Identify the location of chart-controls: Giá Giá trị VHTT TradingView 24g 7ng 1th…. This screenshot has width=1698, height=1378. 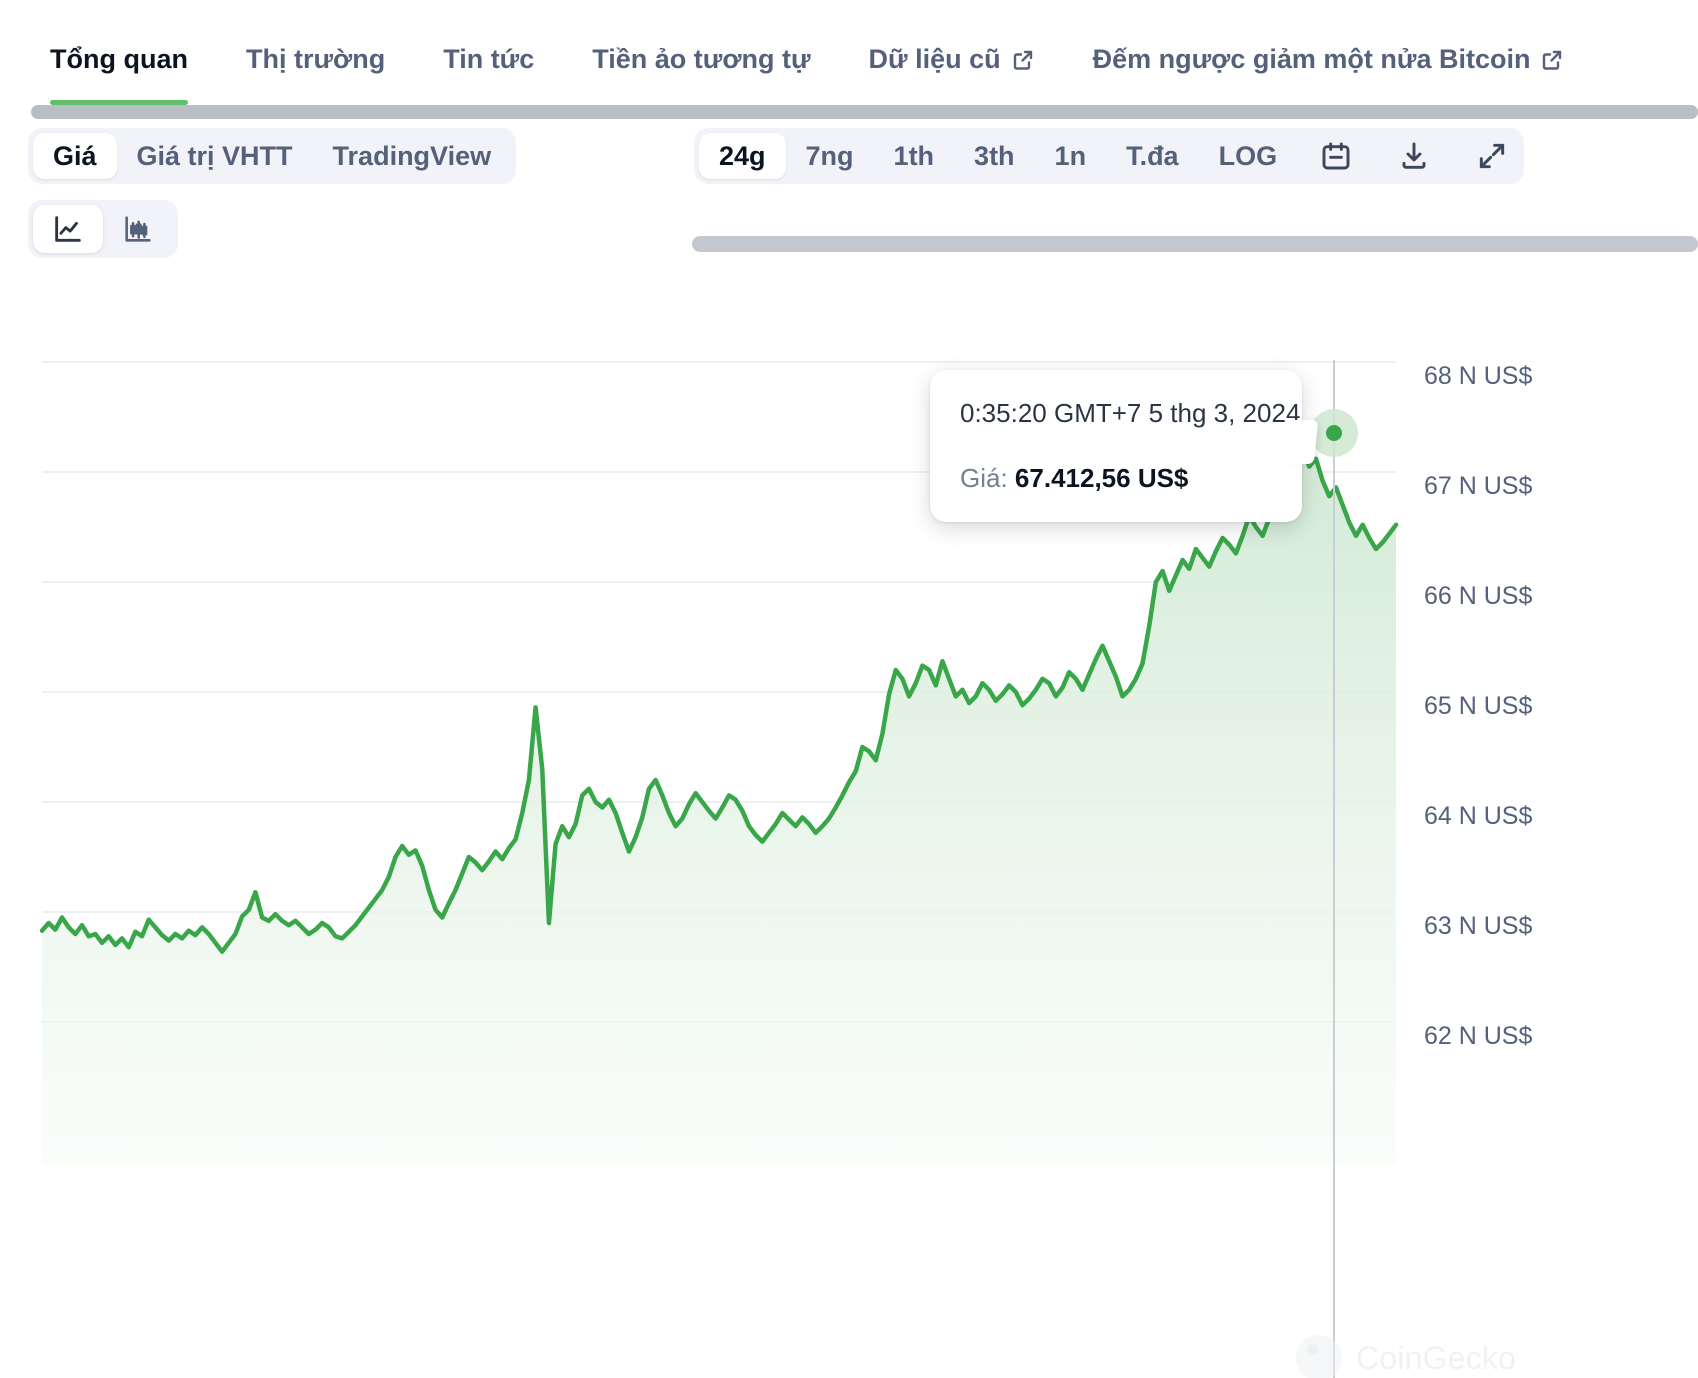
(849, 193).